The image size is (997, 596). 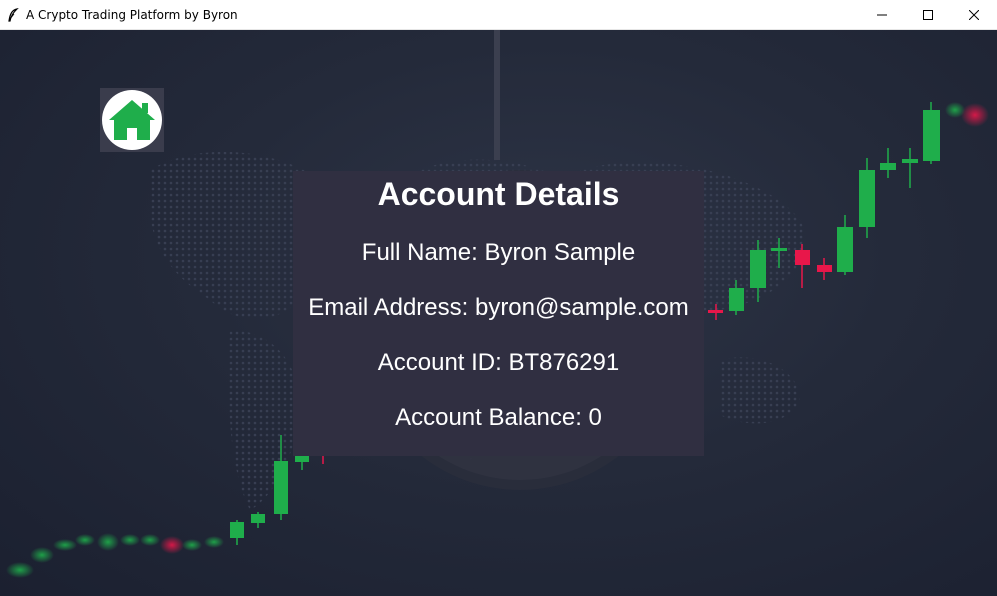 What do you see at coordinates (498, 307) in the screenshot?
I see `email-address-label: Email Address: byron@sample.com` at bounding box center [498, 307].